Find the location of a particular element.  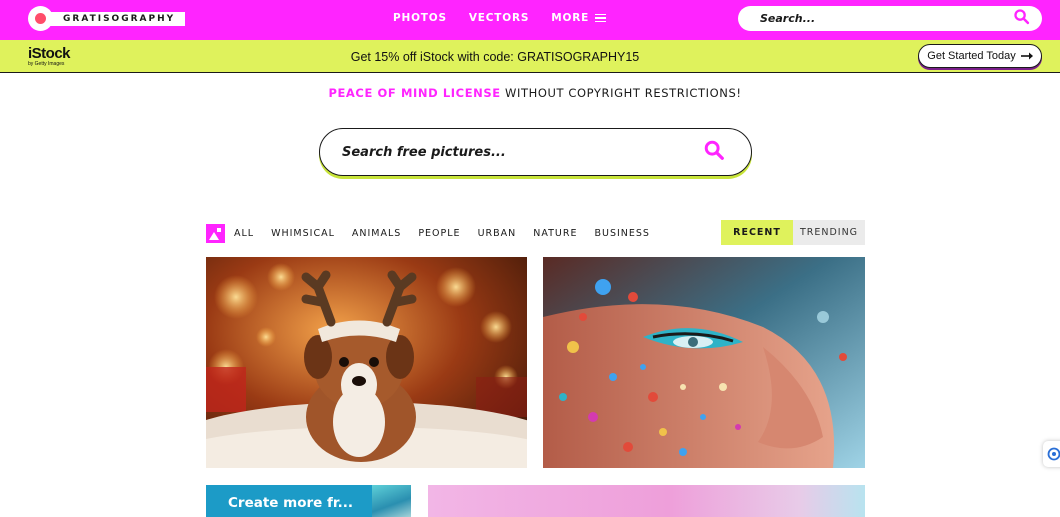

search-icon is located at coordinates (1021, 19).